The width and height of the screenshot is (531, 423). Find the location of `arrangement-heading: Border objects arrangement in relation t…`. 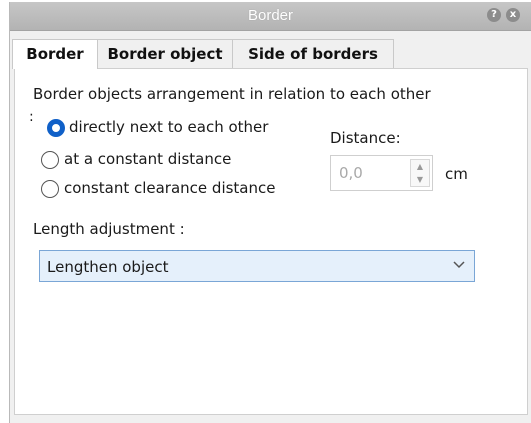

arrangement-heading: Border objects arrangement in relation t… is located at coordinates (232, 94).